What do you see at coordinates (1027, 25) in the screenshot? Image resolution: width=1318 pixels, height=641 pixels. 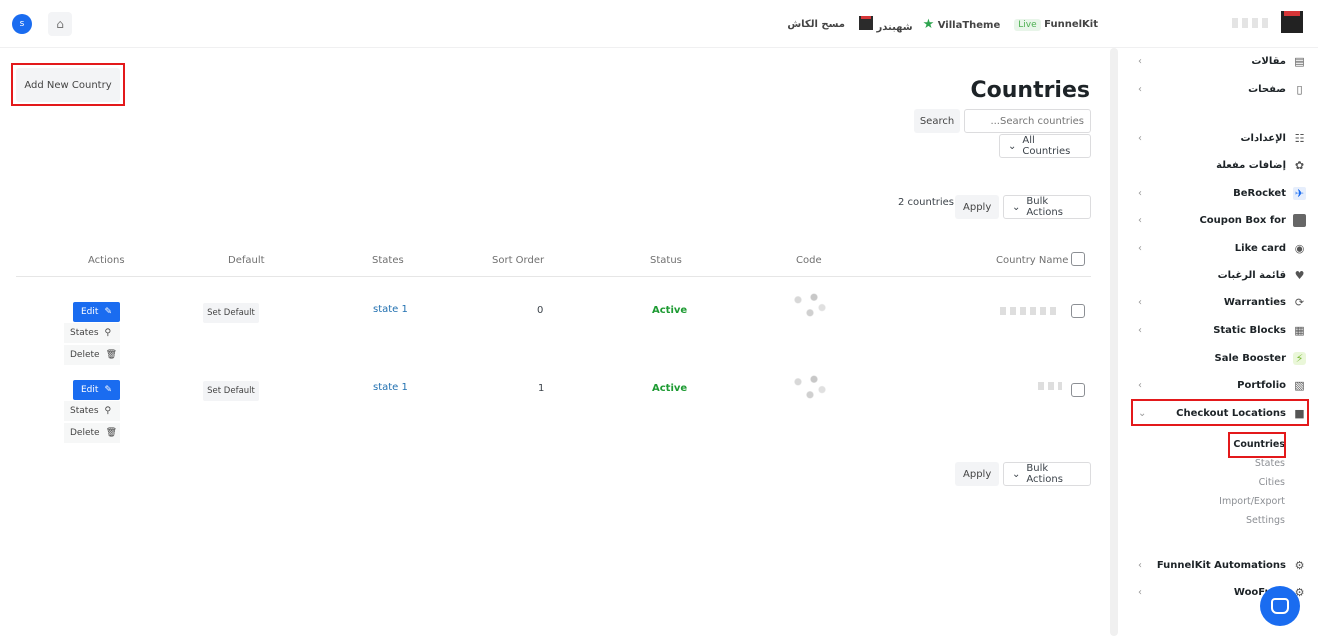 I see `live-badge: Live` at bounding box center [1027, 25].